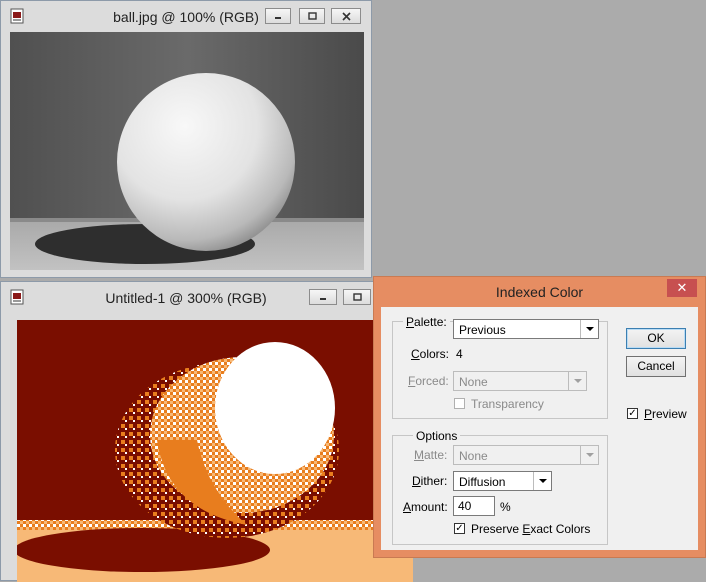  Describe the element at coordinates (665, 414) in the screenshot. I see `preview-label: Preview` at that location.